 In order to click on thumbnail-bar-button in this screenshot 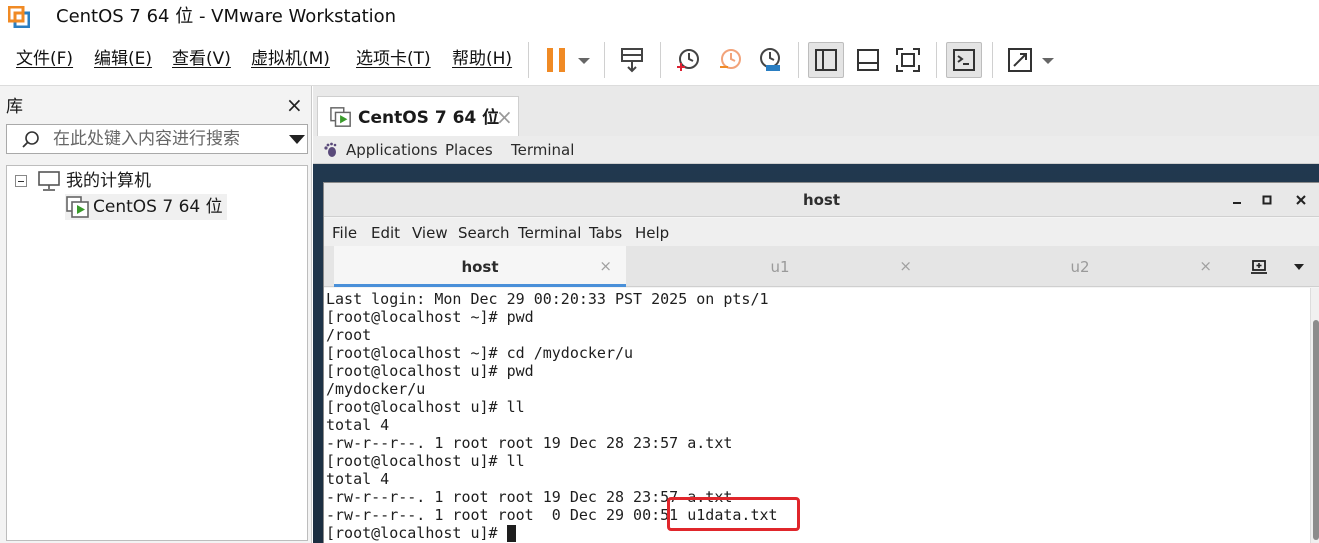, I will do `click(868, 60)`.